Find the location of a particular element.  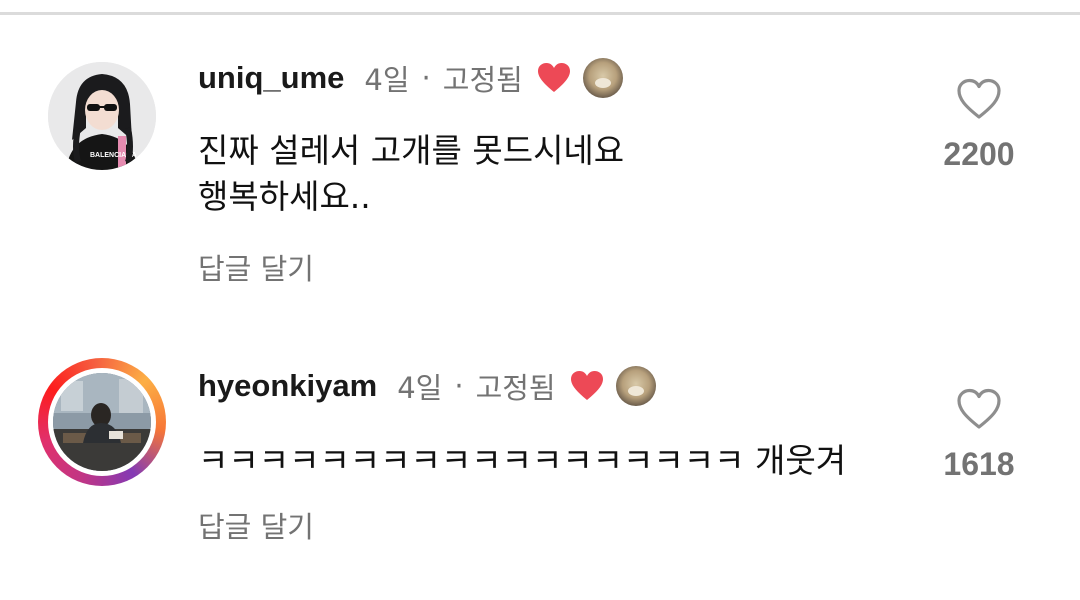

profile-photo: BALENCIAGA is located at coordinates (102, 116).